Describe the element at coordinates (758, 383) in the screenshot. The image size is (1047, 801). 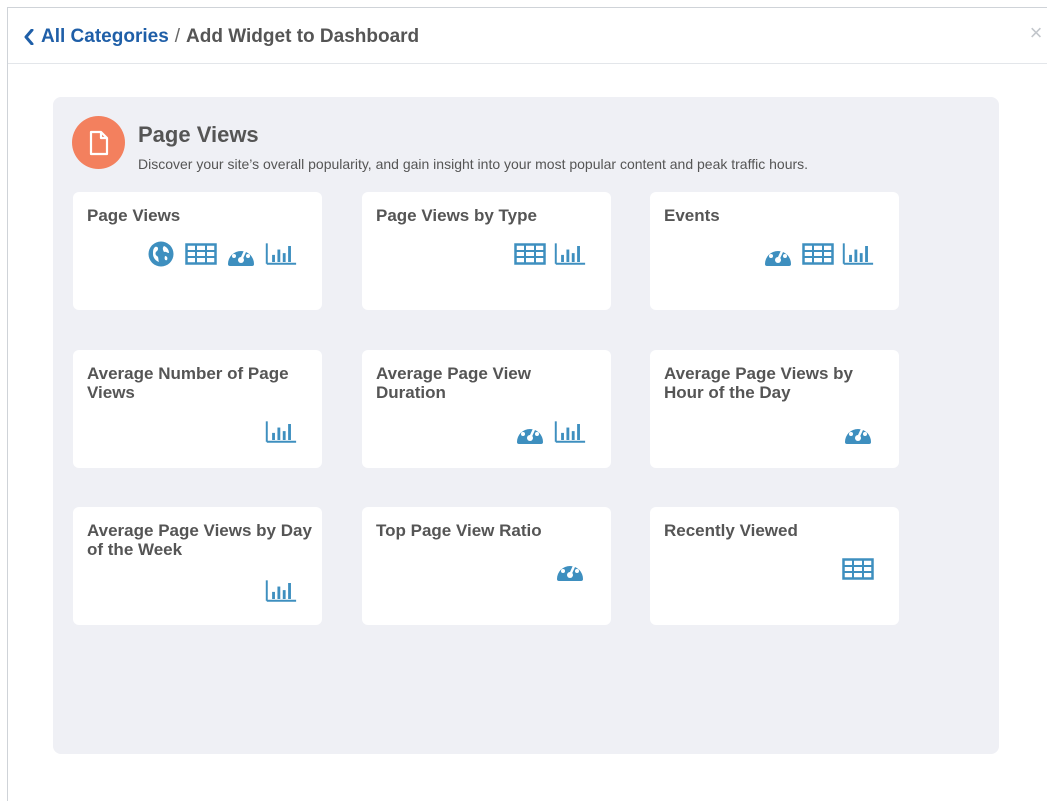
I see `widget-title: Average Page Views by Hour of the Day` at that location.